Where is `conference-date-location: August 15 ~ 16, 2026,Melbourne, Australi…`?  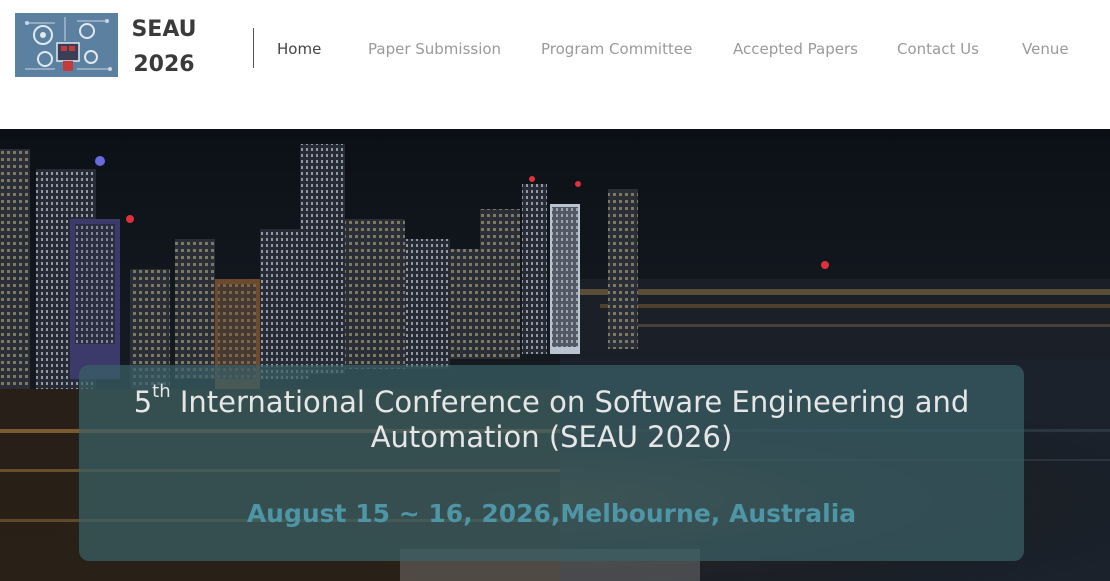 conference-date-location: August 15 ~ 16, 2026,Melbourne, Australi… is located at coordinates (551, 513).